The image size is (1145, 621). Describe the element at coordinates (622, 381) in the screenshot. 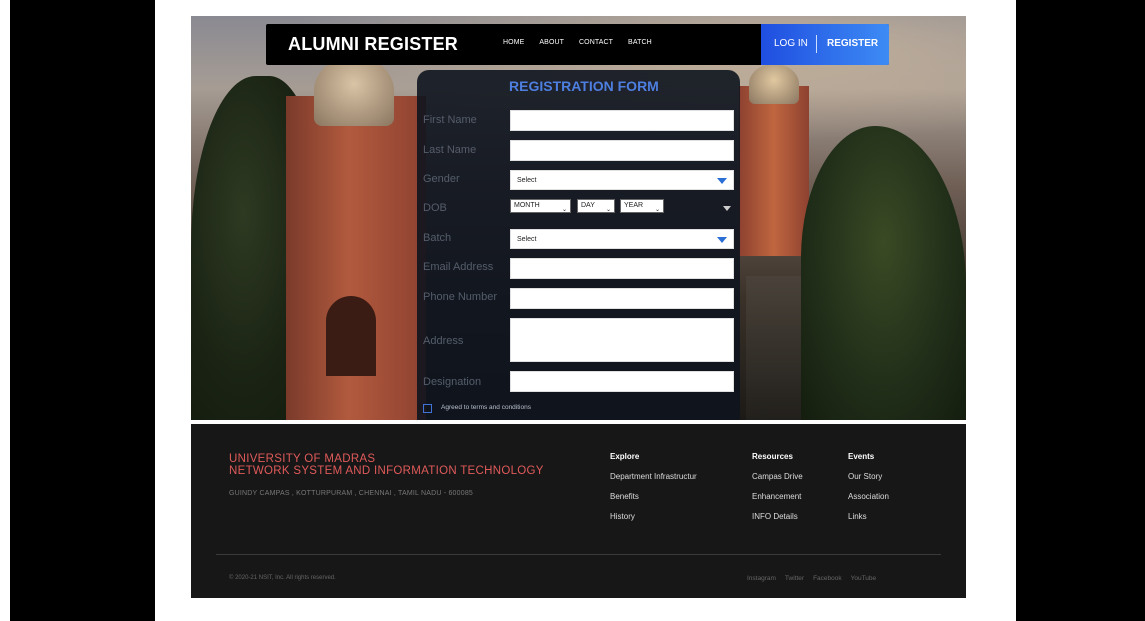

I see `designation-input` at that location.